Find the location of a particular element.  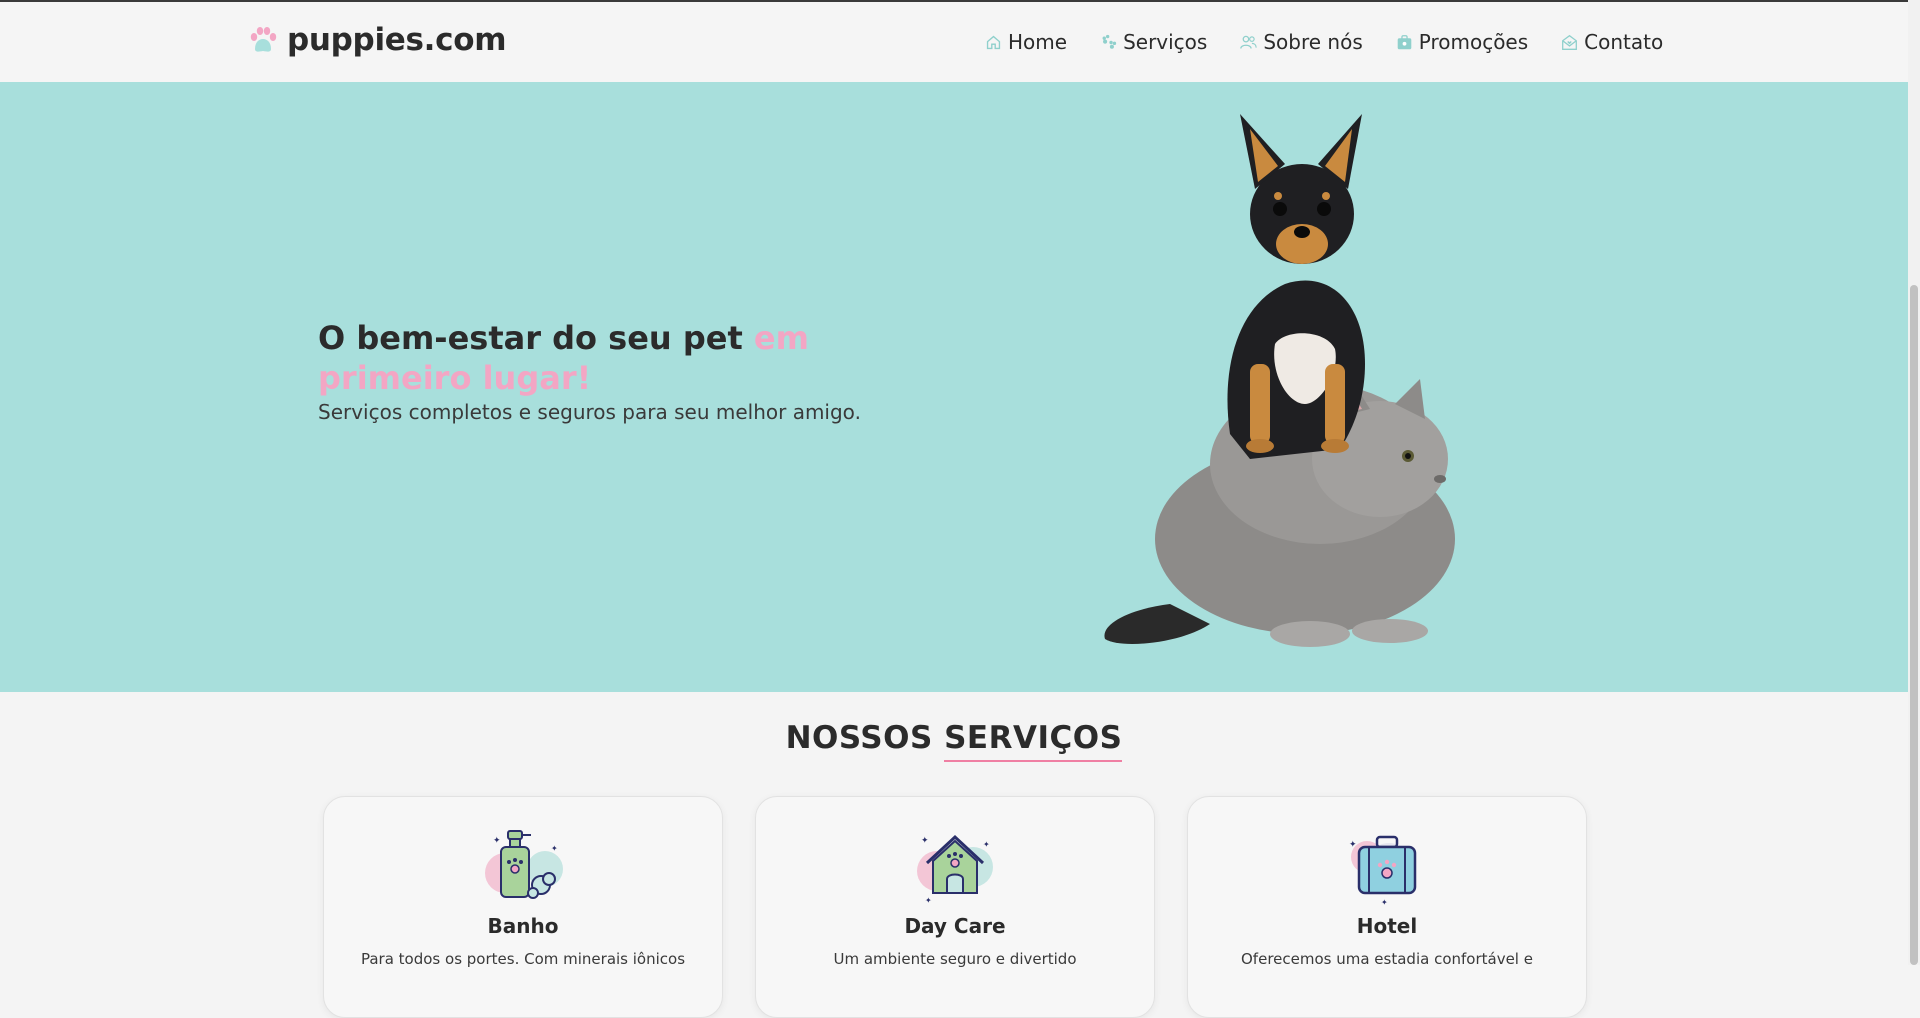

gift-icon is located at coordinates (1404, 41).